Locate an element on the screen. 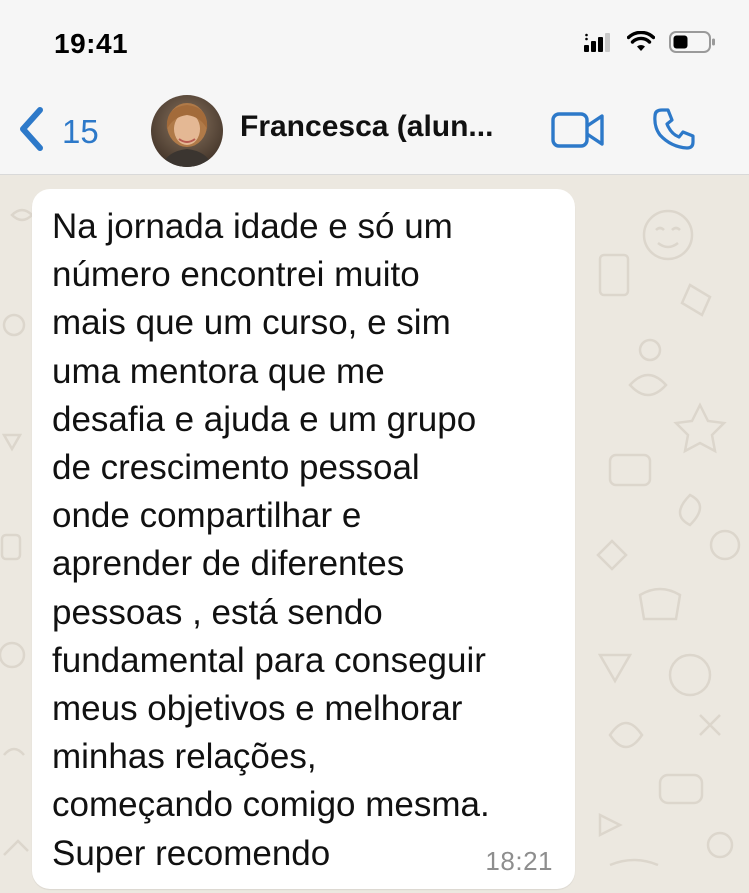 This screenshot has height=893, width=749. battery-icon is located at coordinates (693, 42).